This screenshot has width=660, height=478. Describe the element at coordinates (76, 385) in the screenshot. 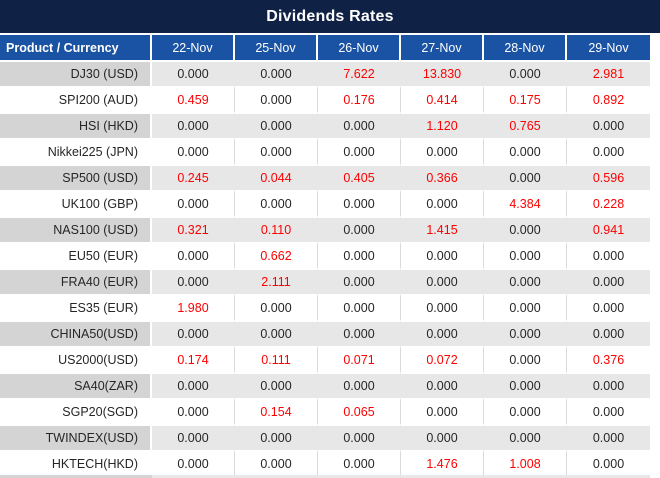

I see `product-name-cell: SA40(ZAR)` at that location.